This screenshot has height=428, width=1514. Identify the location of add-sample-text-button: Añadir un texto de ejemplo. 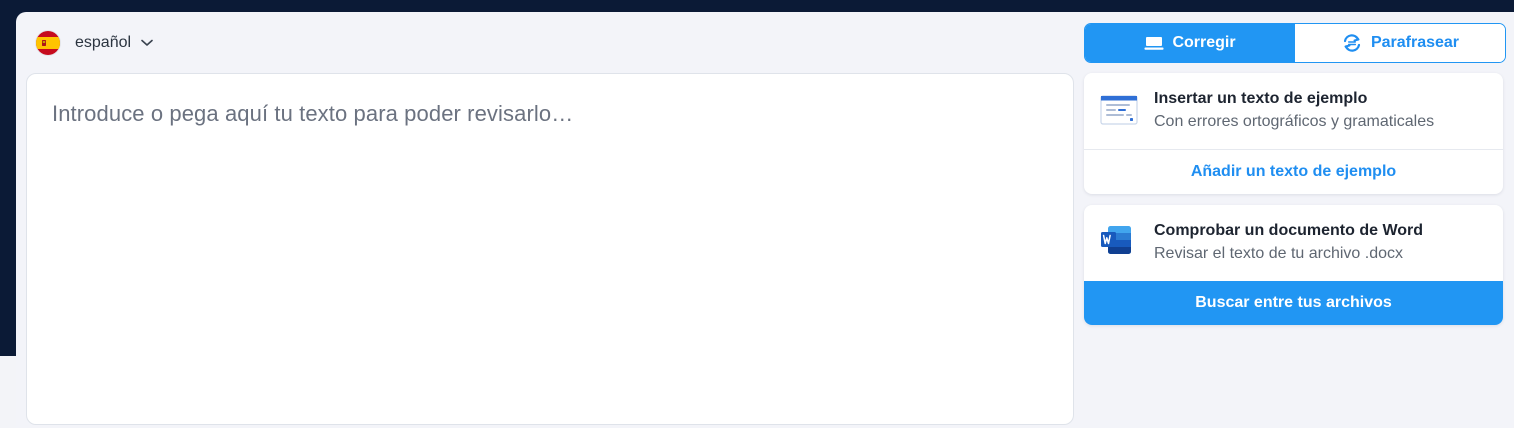
(1293, 172).